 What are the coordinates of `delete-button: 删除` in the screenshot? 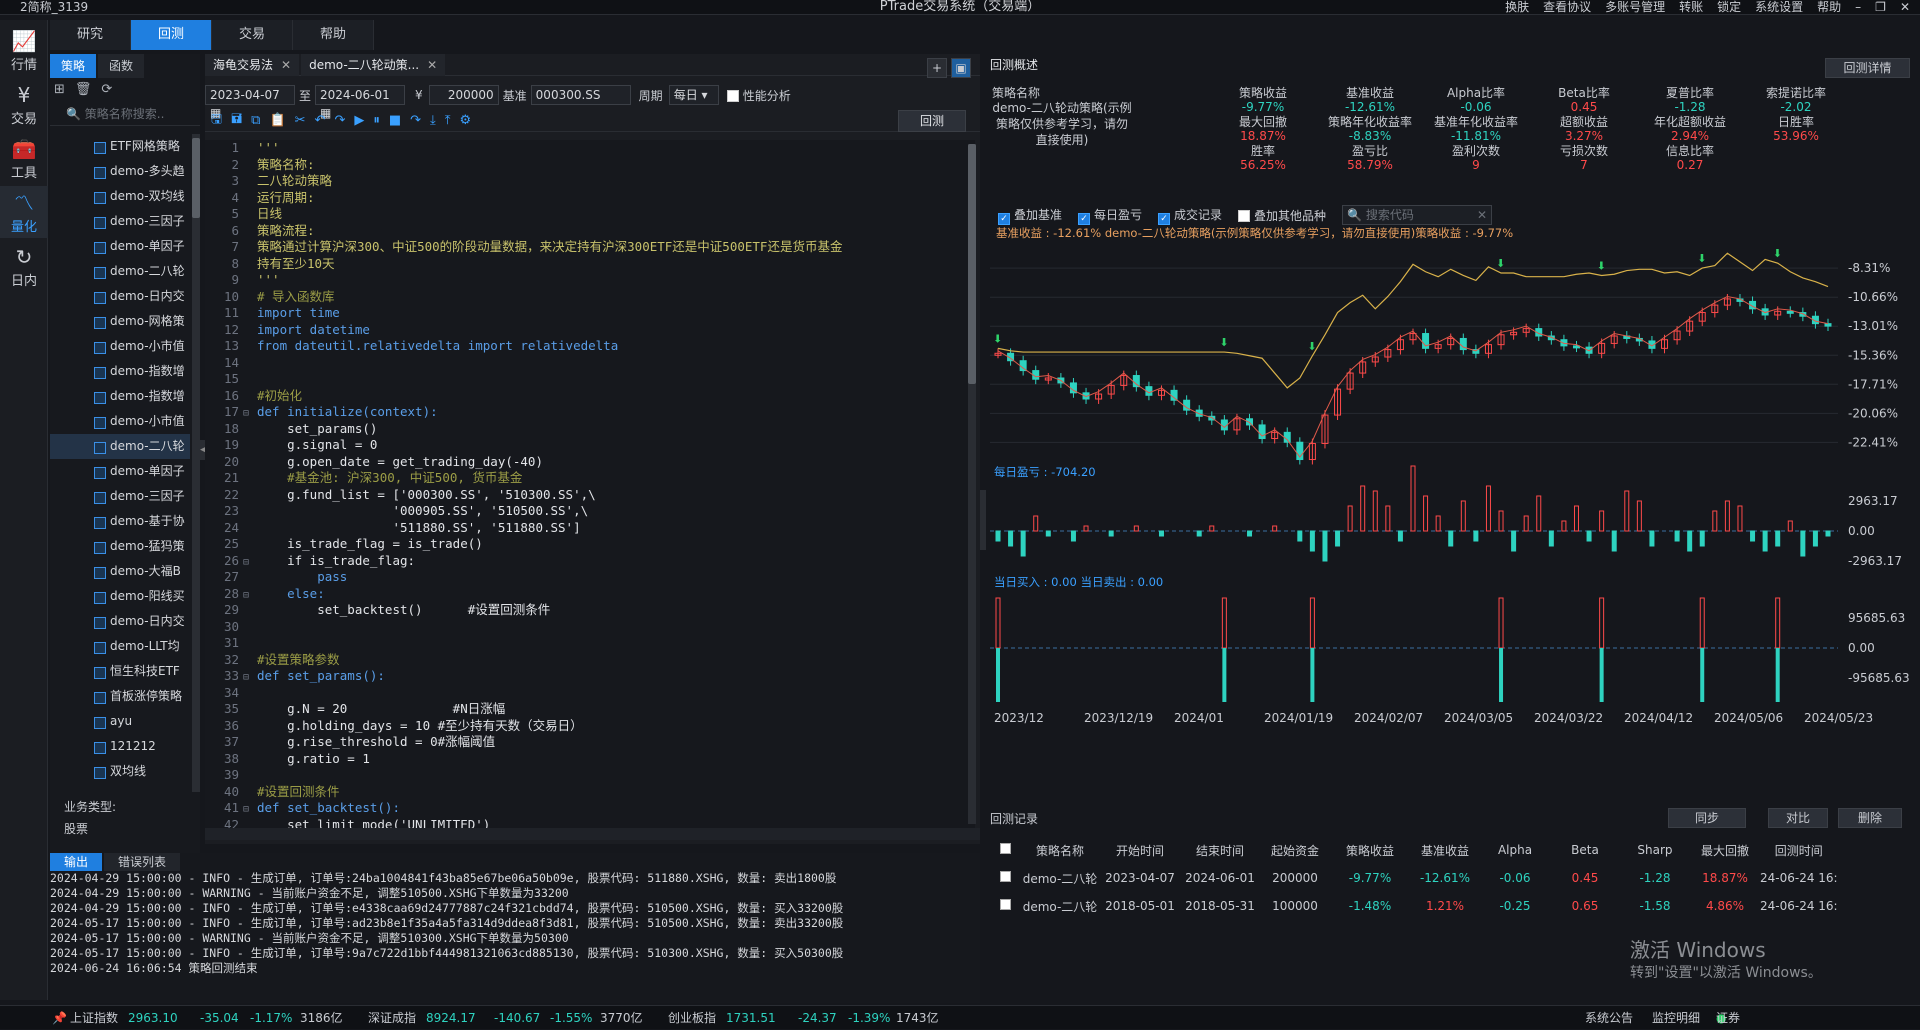 It's located at (1870, 818).